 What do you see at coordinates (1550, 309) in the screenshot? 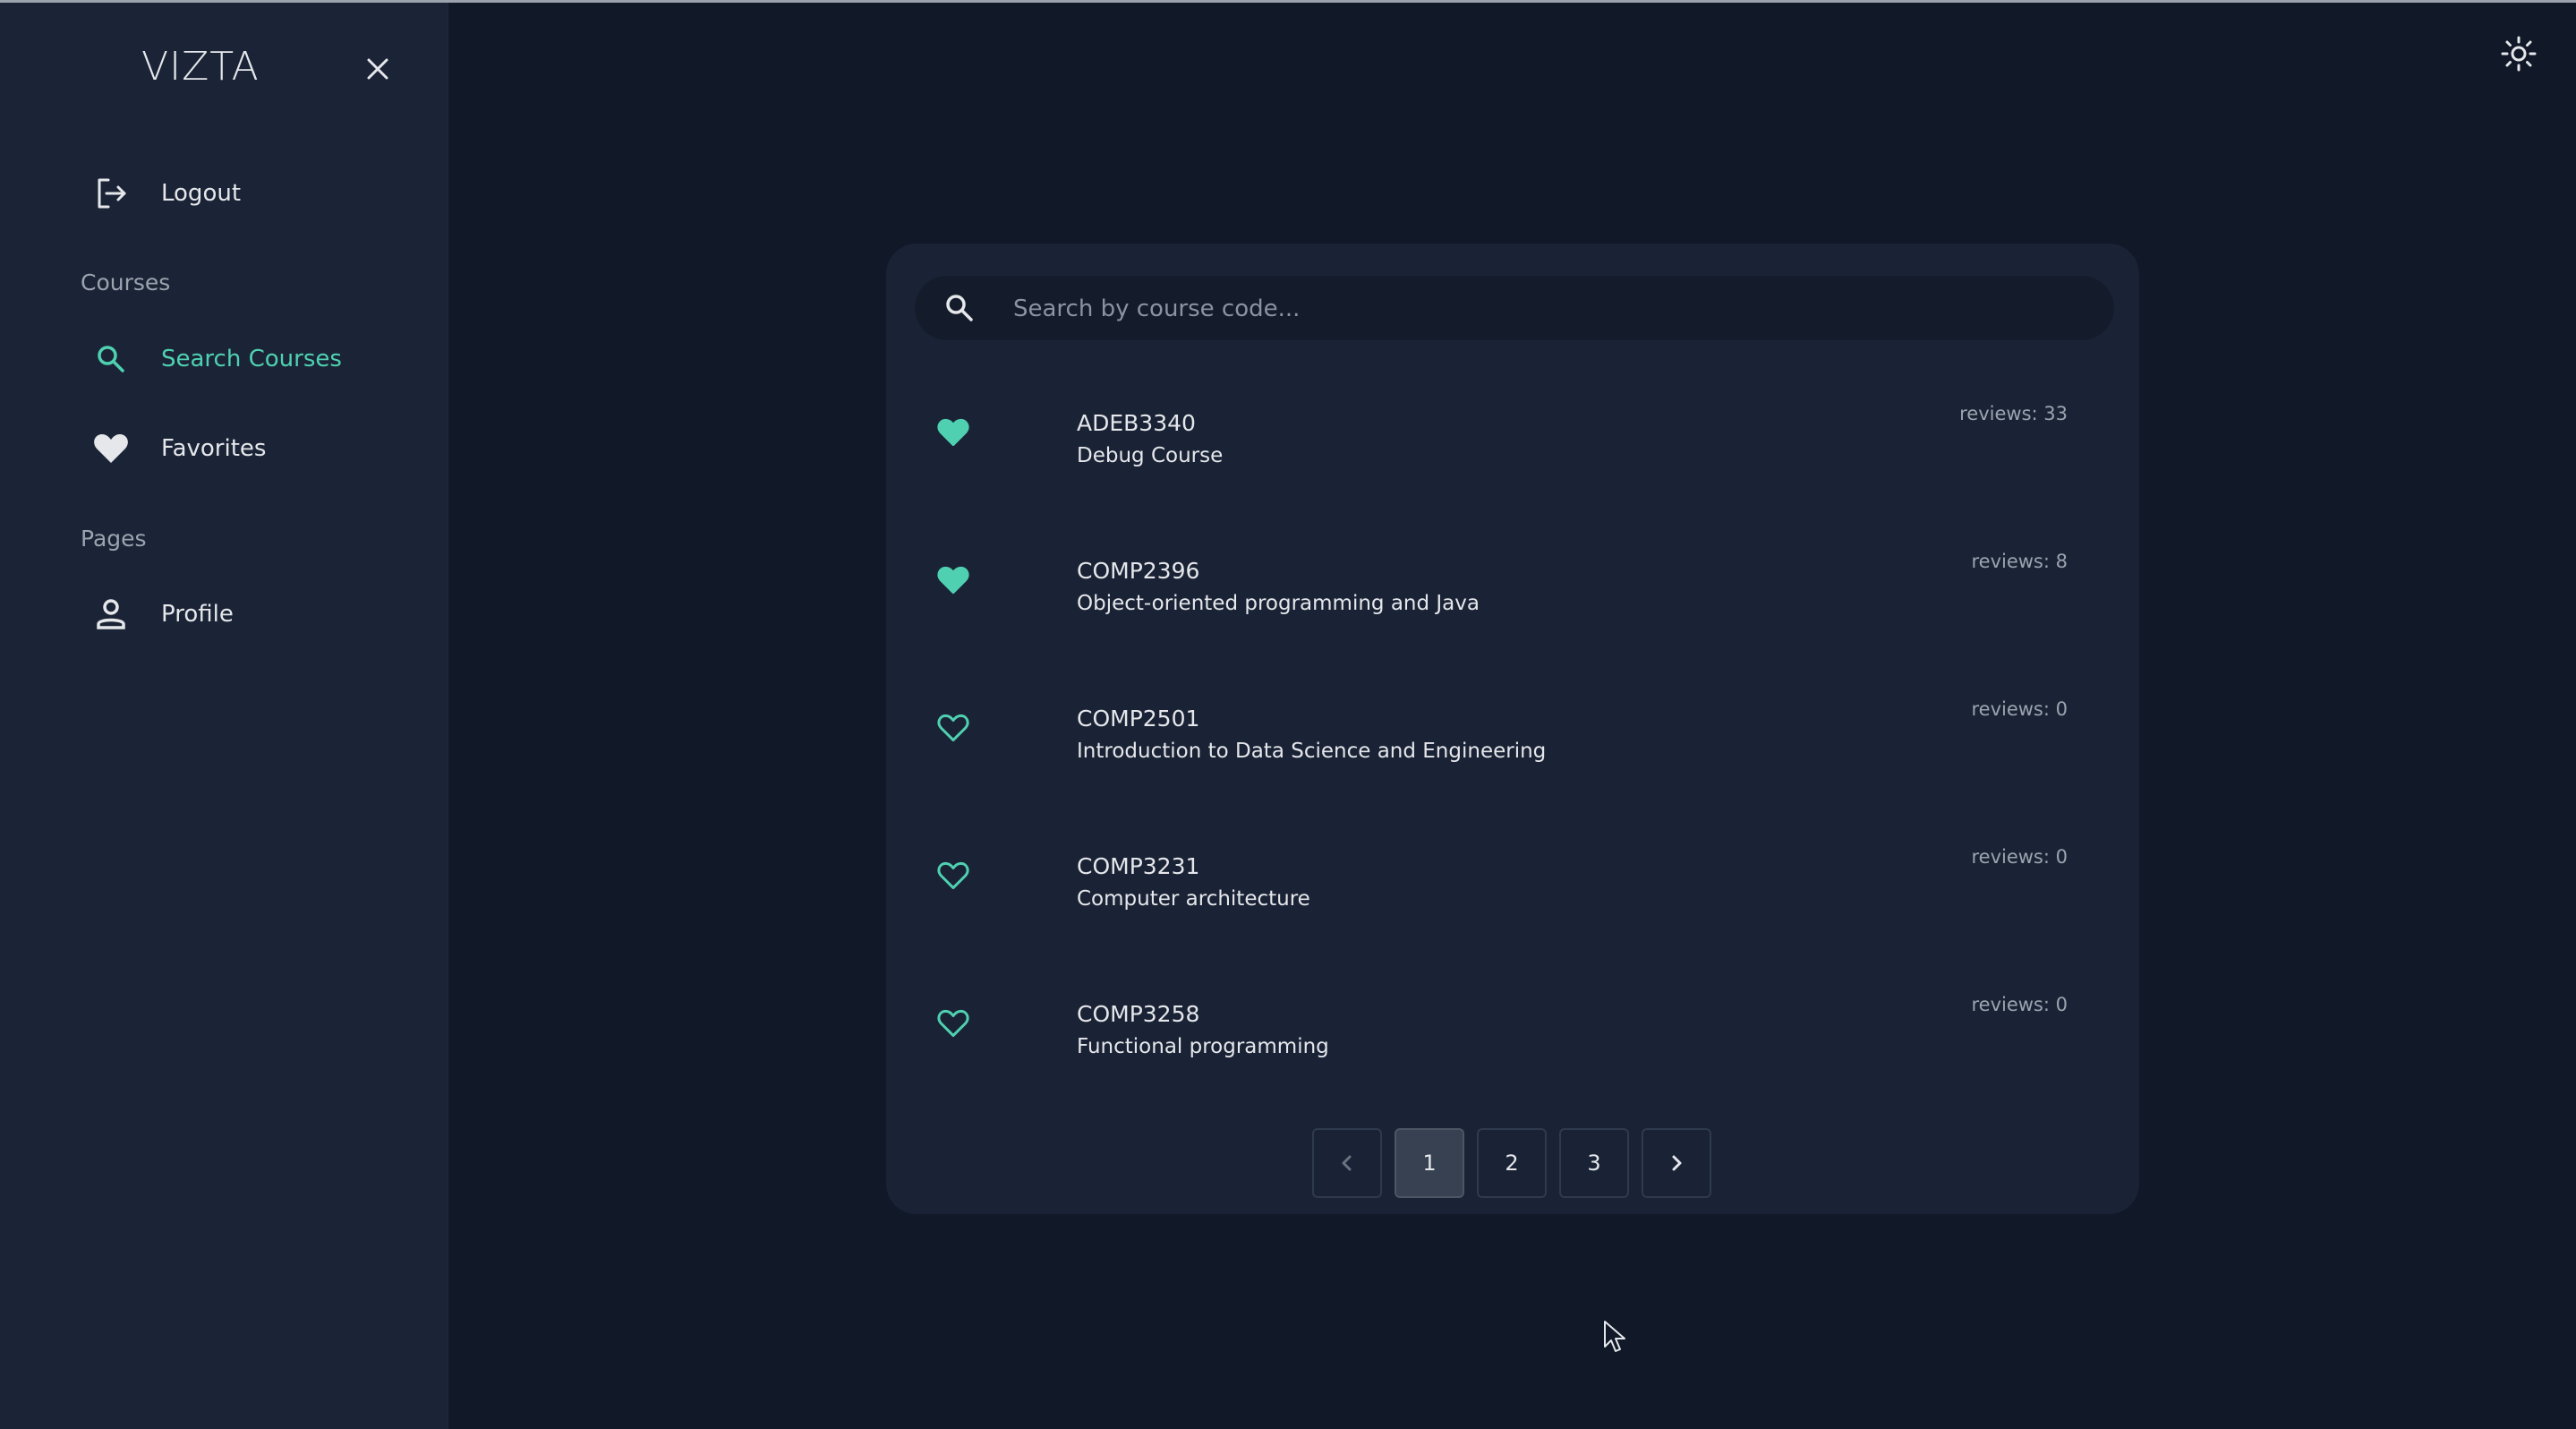
I see `search-input` at bounding box center [1550, 309].